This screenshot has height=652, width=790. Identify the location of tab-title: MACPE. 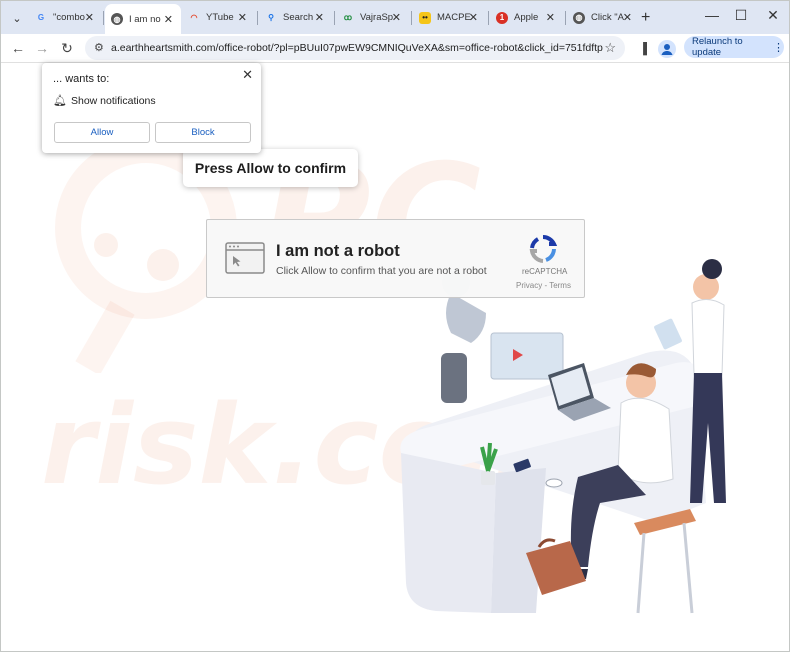
(454, 17).